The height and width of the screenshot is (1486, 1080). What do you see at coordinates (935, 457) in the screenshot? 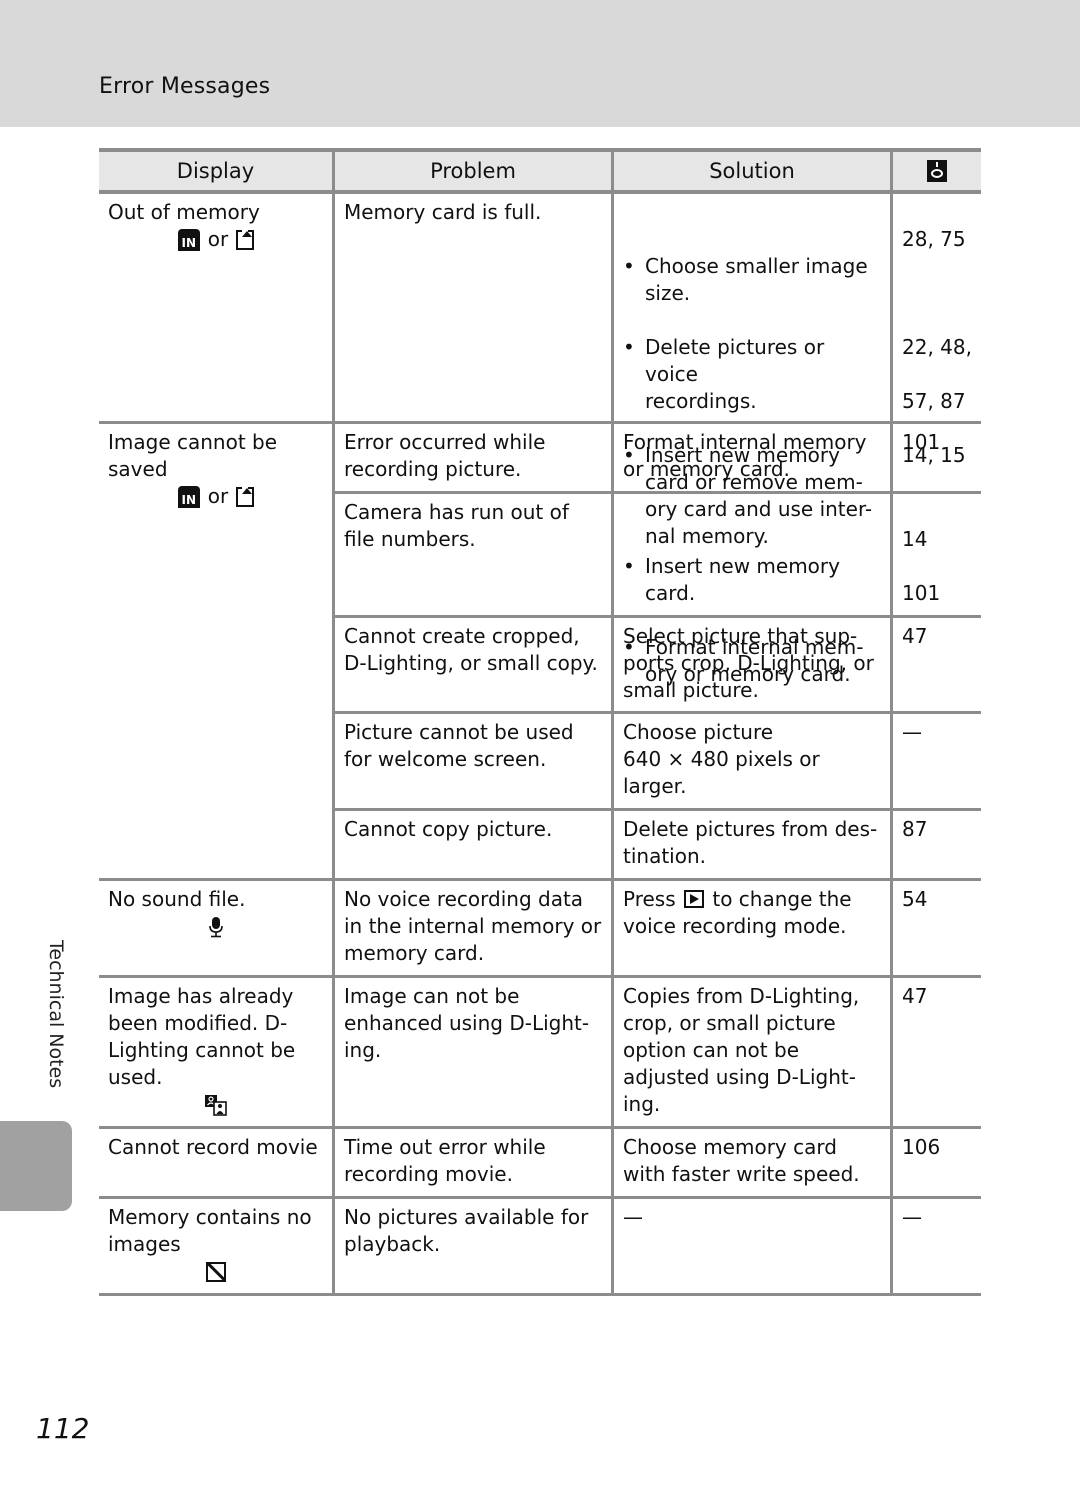
I see `reference-cell: 101` at bounding box center [935, 457].